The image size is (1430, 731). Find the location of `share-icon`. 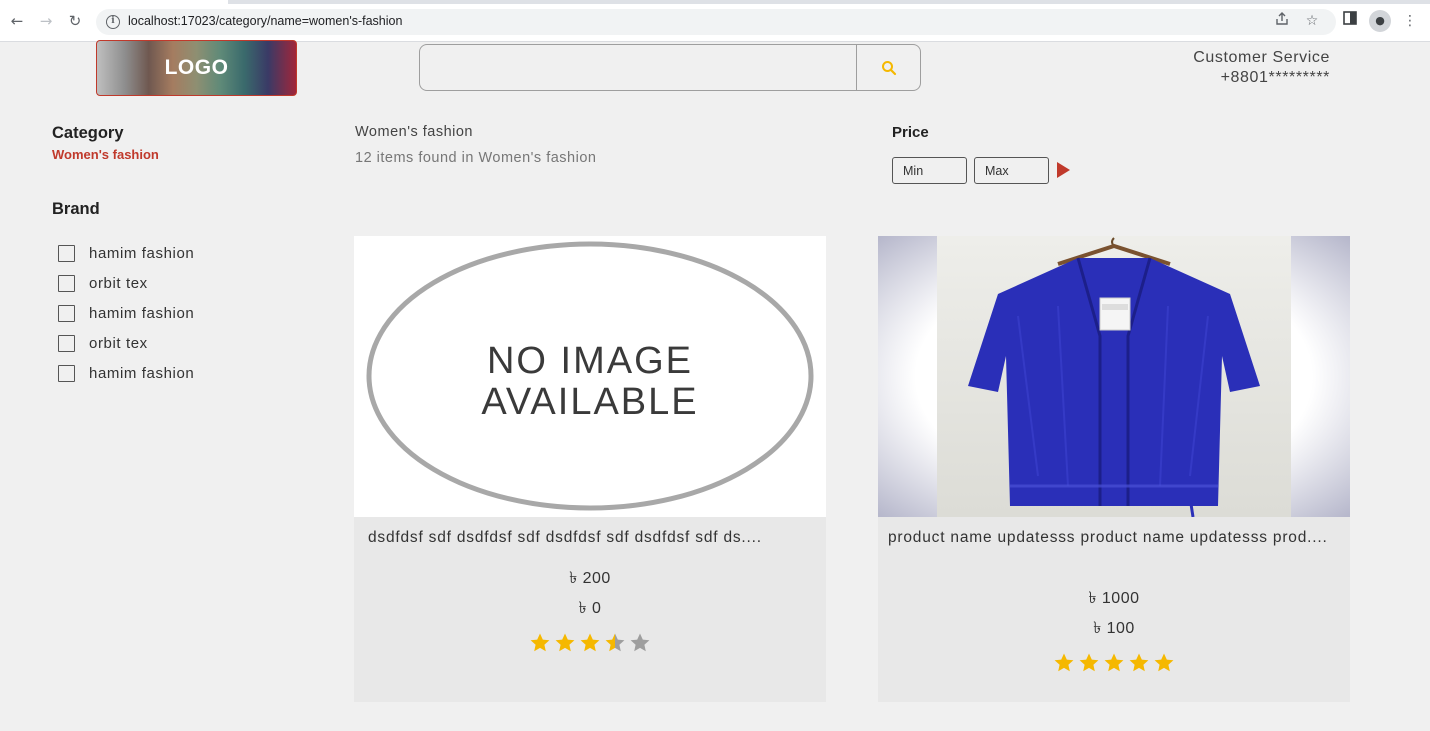

share-icon is located at coordinates (1282, 21).